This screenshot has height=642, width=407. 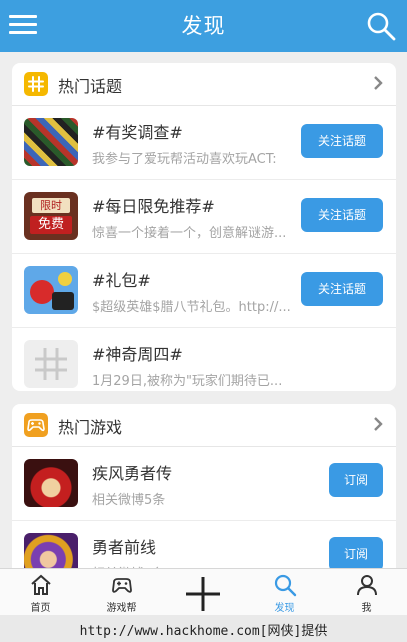 What do you see at coordinates (203, 631) in the screenshot?
I see `watermark-text: http://www.hackhome.com[网侠]提供` at bounding box center [203, 631].